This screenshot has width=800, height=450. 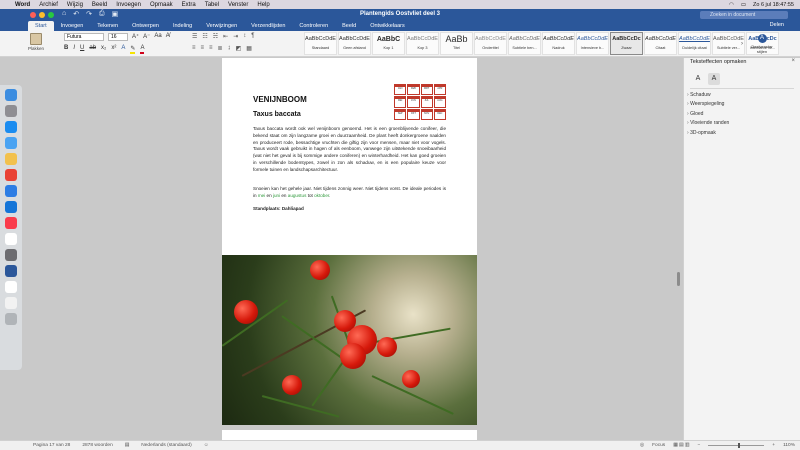 What do you see at coordinates (133, 49) in the screenshot?
I see `highlight-icon: ✎` at bounding box center [133, 49].